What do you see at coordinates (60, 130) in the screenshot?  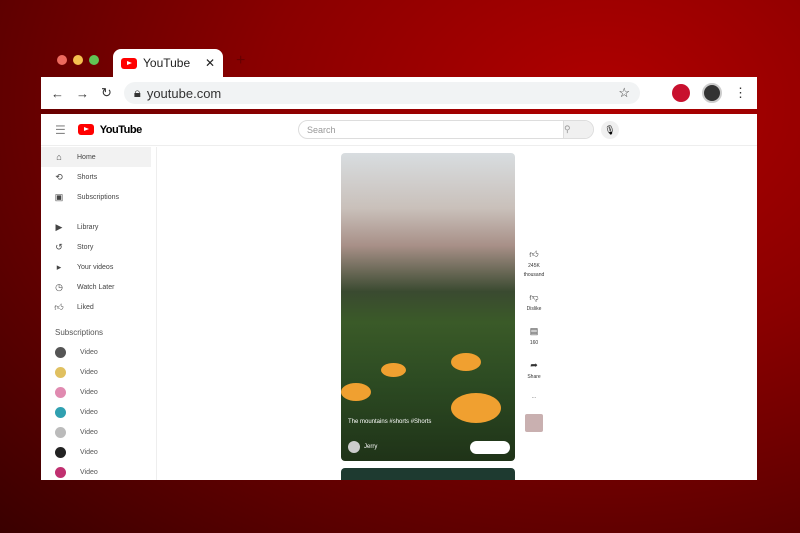 I see `hamburger-menu-icon: ☰` at bounding box center [60, 130].